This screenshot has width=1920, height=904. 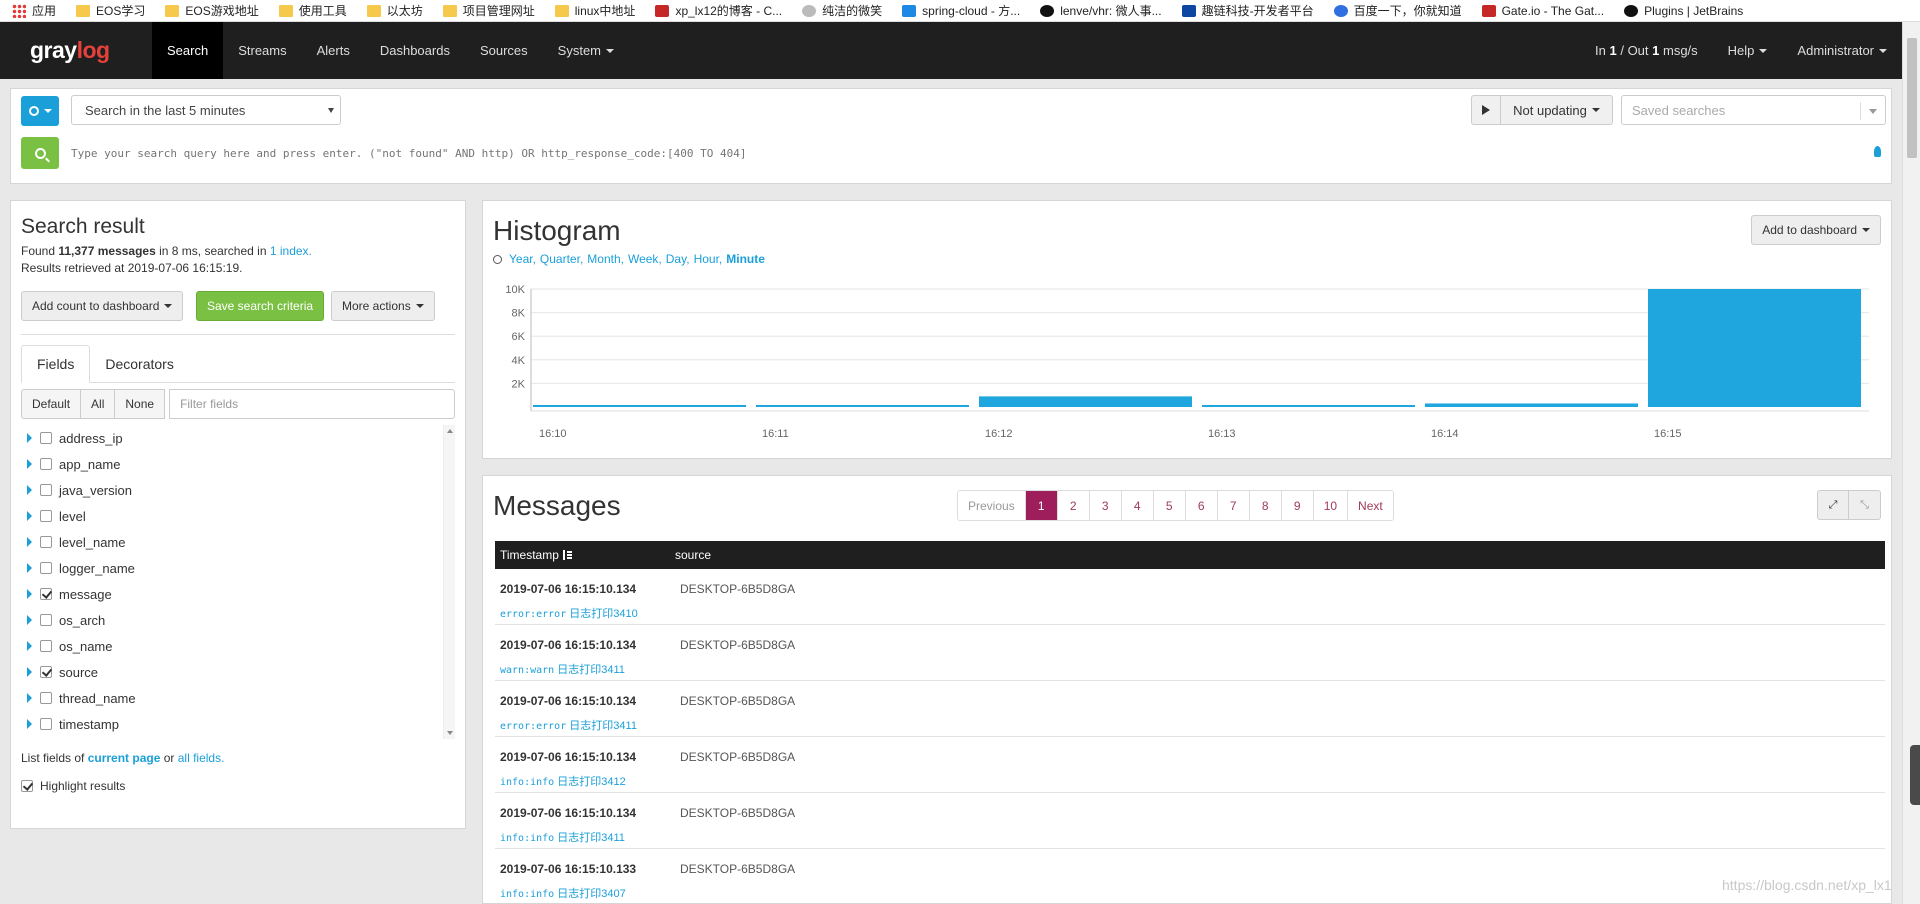 What do you see at coordinates (215, 10) in the screenshot?
I see `bookmark-item: EOS游戏地址` at bounding box center [215, 10].